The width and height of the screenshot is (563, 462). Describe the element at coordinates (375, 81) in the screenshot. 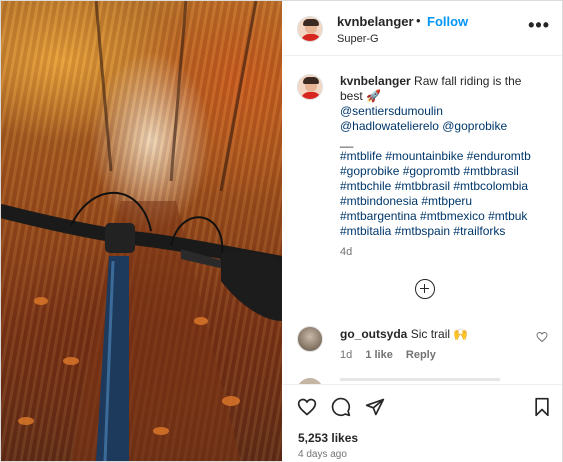

I see `caption-username: kvnbelanger` at that location.